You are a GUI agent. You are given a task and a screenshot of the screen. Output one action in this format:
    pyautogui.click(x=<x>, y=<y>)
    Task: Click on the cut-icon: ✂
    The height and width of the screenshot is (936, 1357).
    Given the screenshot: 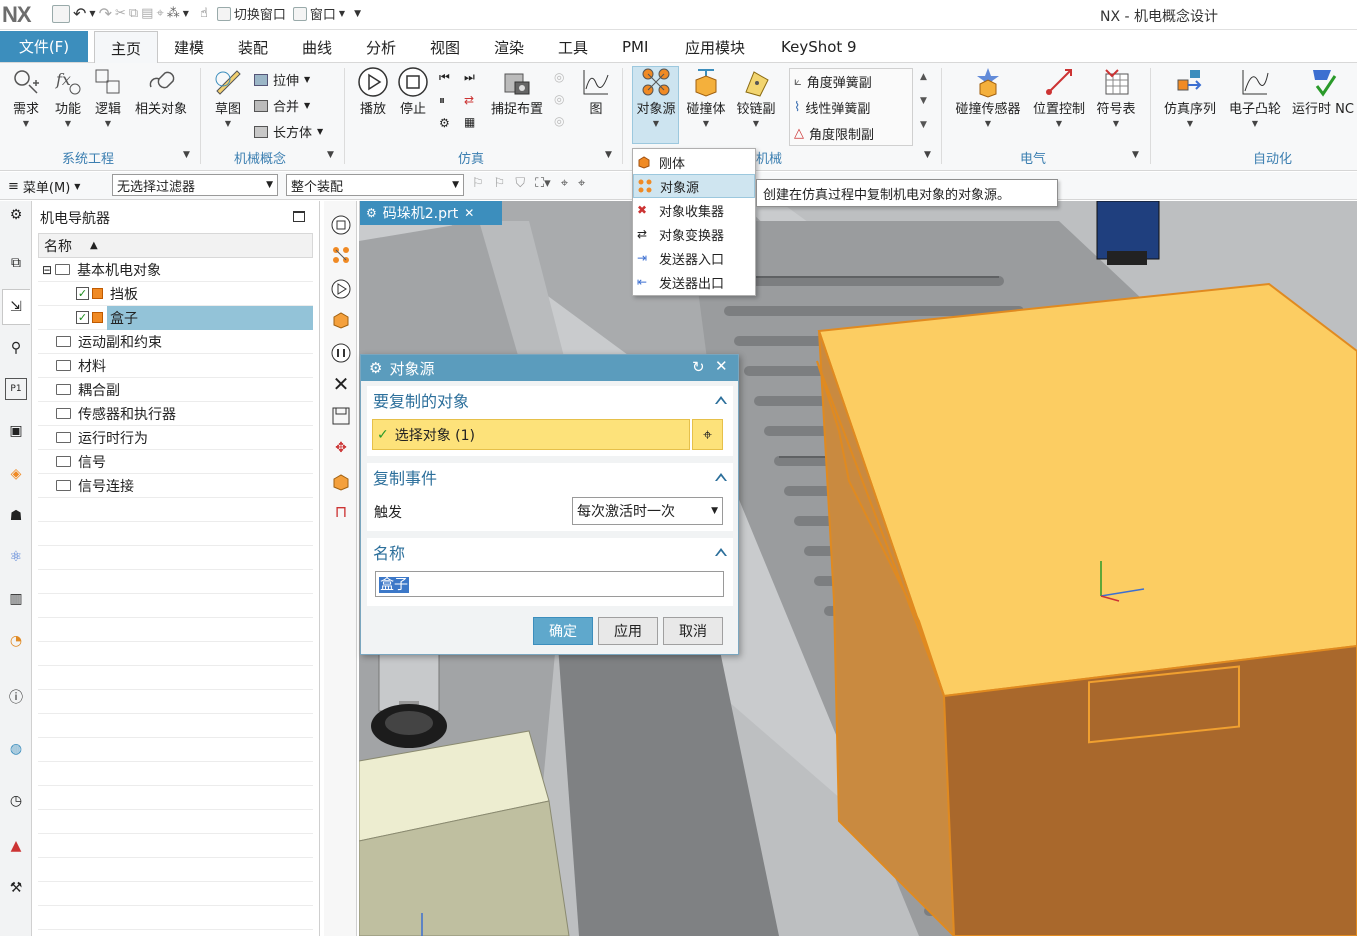 What is the action you would take?
    pyautogui.click(x=120, y=13)
    